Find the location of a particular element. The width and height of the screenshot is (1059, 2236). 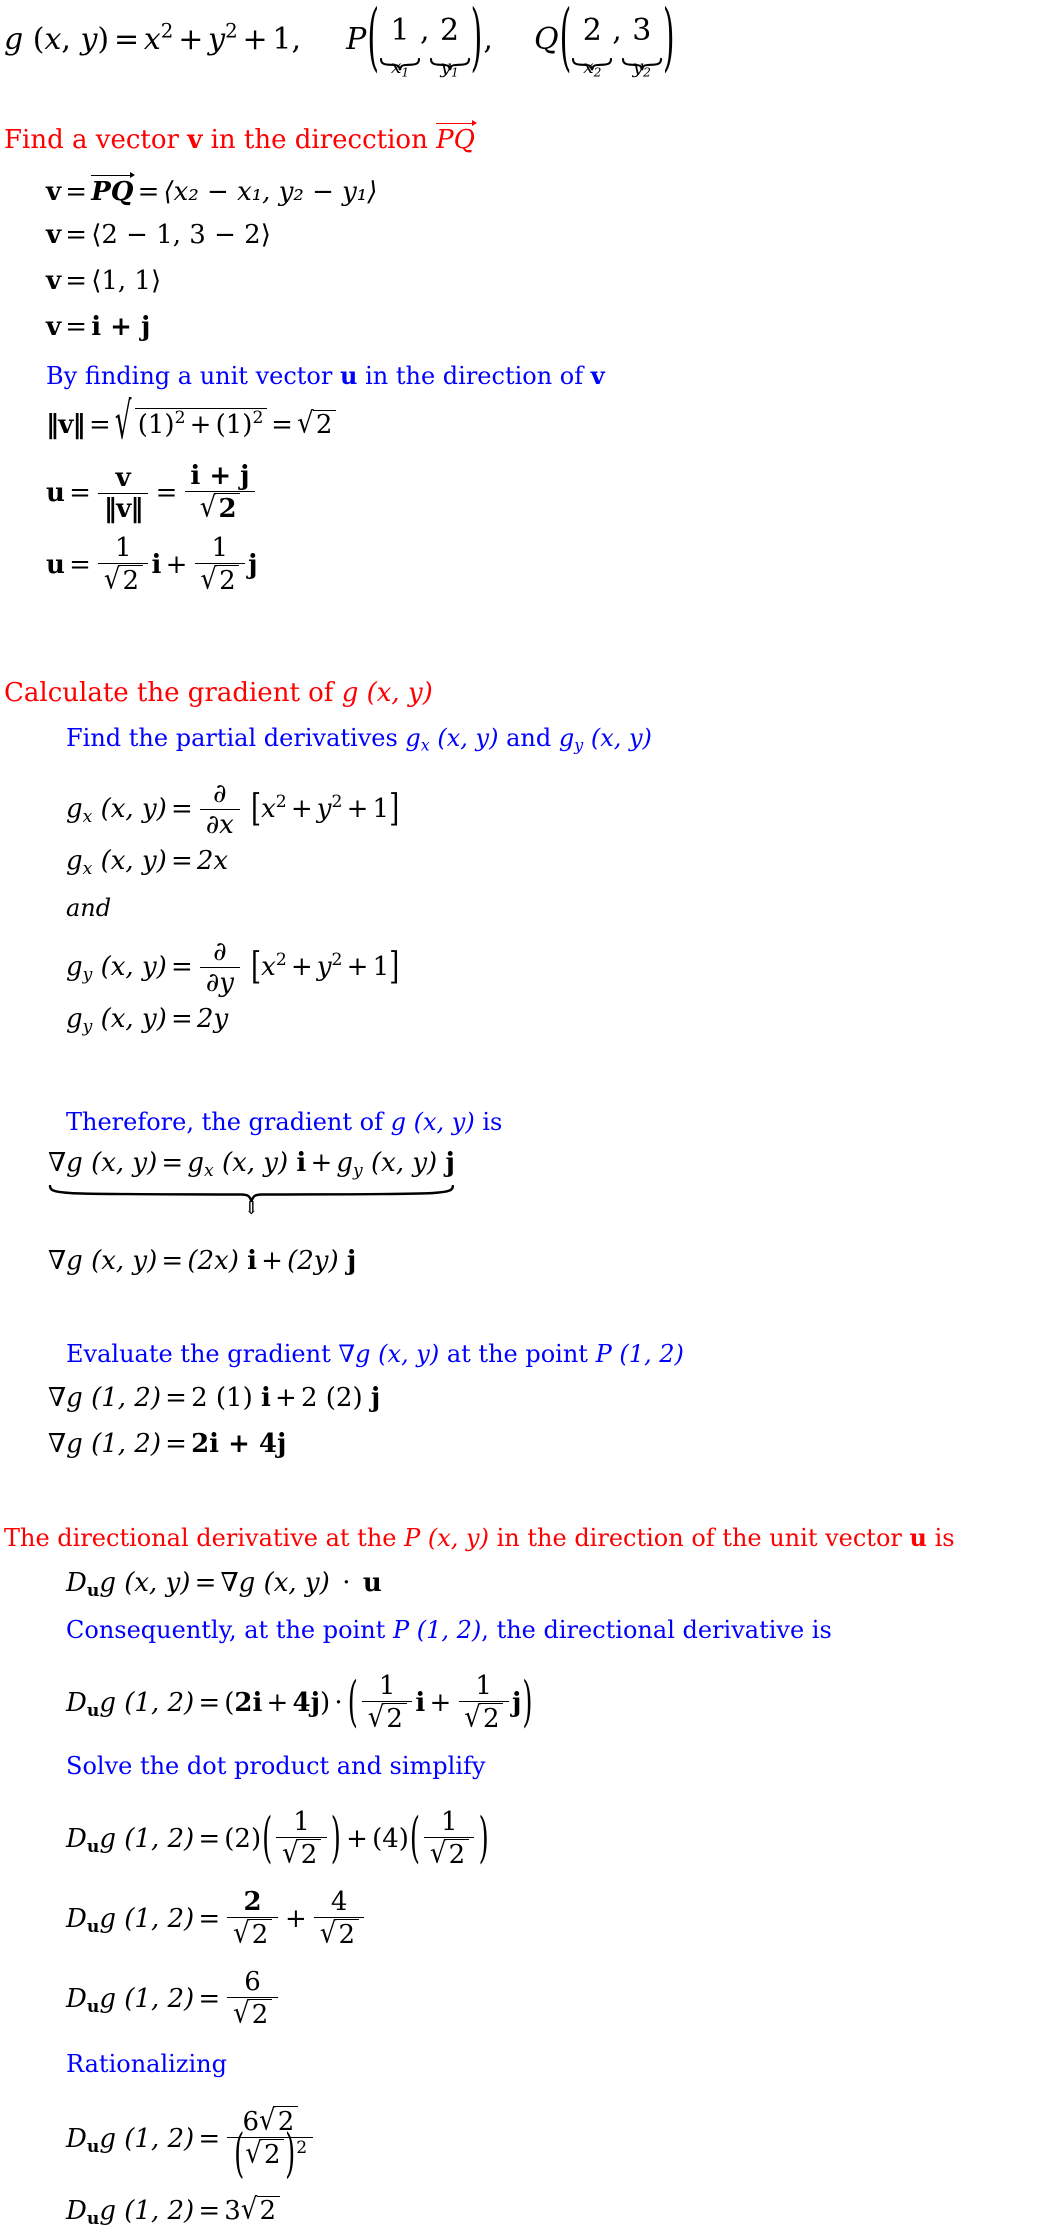

point-P-group: P(1 x1, 2 y1), is located at coordinates (419, 41).